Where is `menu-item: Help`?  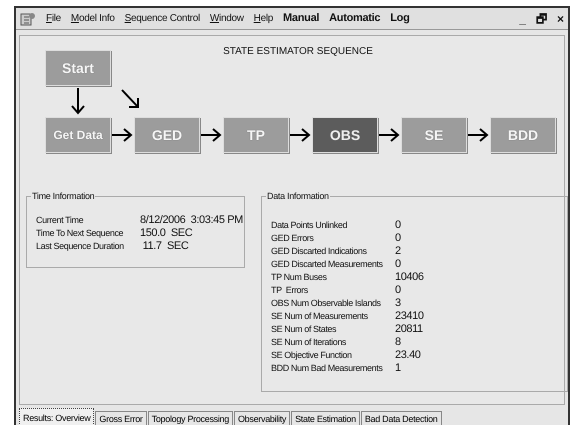
menu-item: Help is located at coordinates (264, 18).